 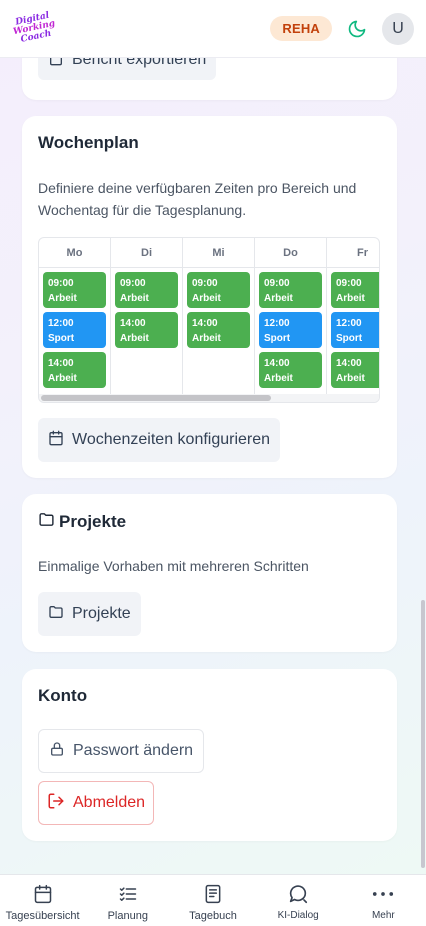 I want to click on logout-label: Abmelden, so click(x=109, y=802).